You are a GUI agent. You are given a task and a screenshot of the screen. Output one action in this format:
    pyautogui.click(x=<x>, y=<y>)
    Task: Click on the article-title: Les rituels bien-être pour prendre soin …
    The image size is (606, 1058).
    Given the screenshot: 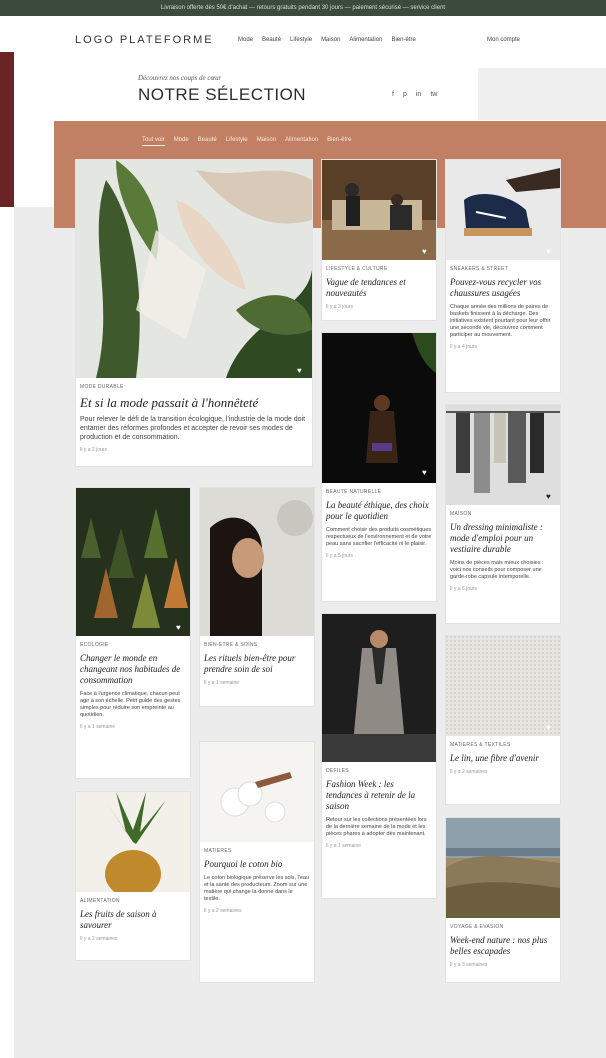 What is the action you would take?
    pyautogui.click(x=257, y=664)
    